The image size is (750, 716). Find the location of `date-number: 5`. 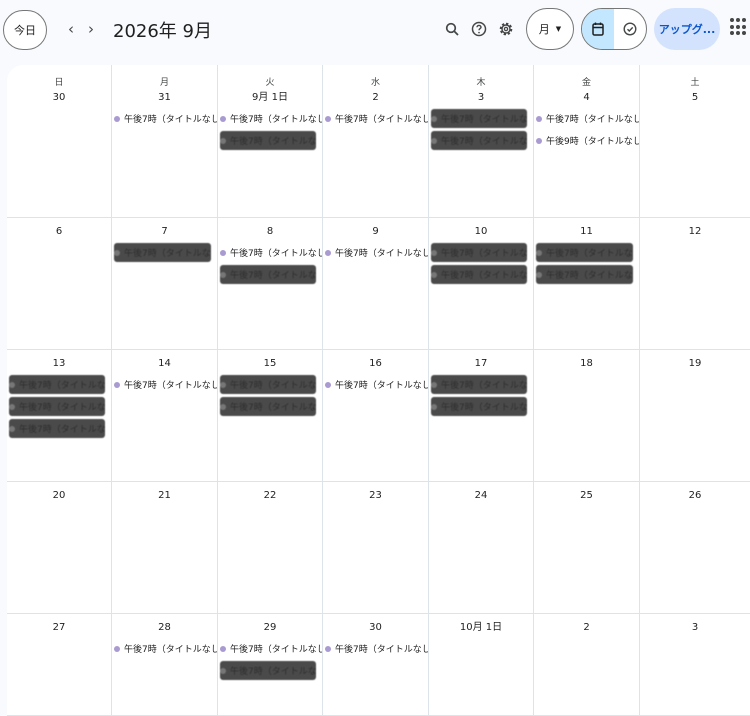

date-number: 5 is located at coordinates (695, 98).